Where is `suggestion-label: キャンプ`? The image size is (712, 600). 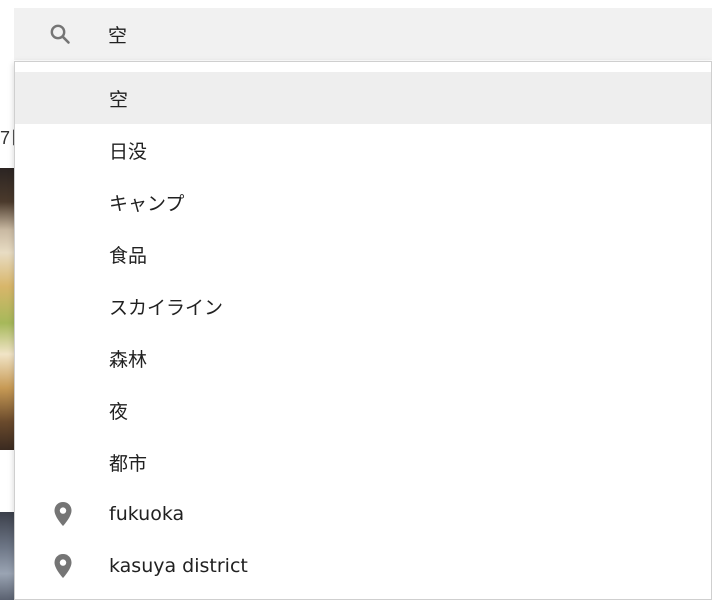
suggestion-label: キャンプ is located at coordinates (147, 203).